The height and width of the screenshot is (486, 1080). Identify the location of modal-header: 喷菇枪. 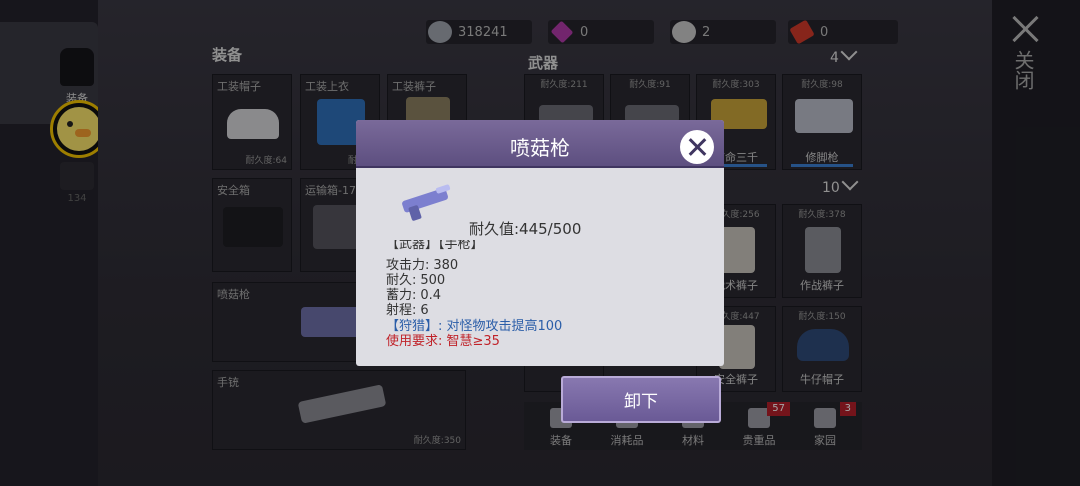
(540, 144).